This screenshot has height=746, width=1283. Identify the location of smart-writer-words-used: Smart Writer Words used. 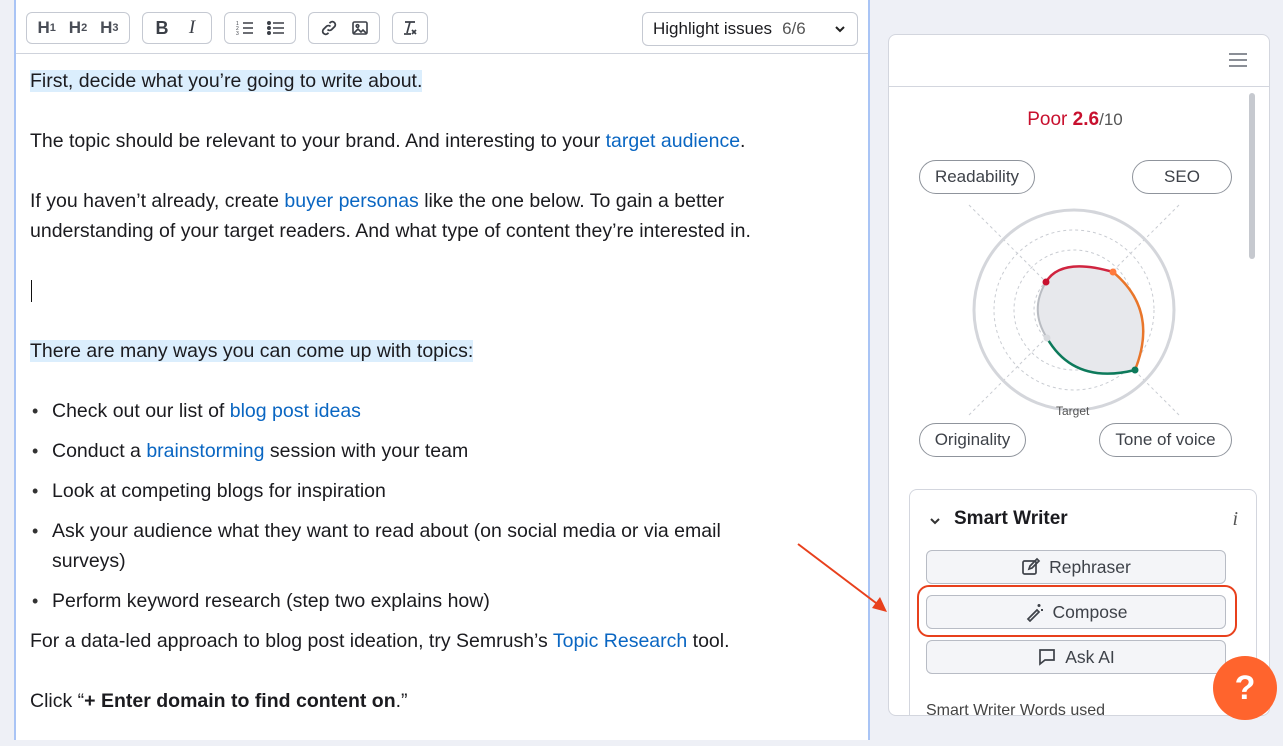
(1016, 709).